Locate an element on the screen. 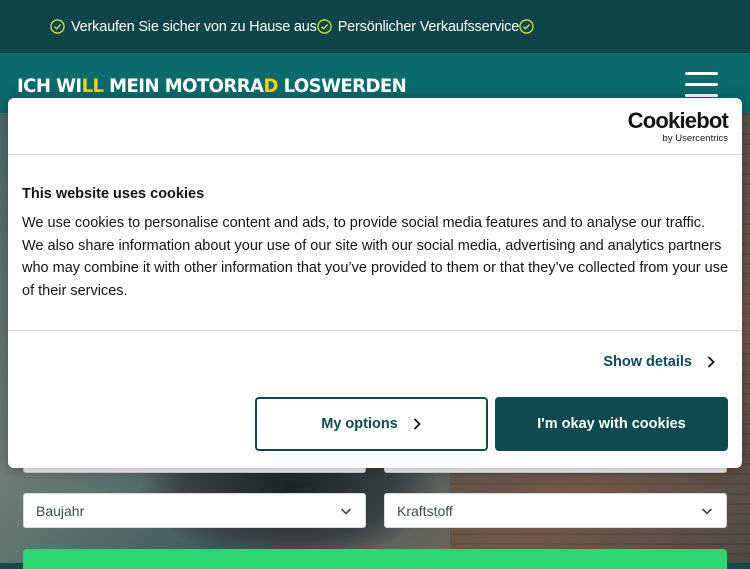 The height and width of the screenshot is (569, 750). show-details-link: Show details is located at coordinates (659, 362).